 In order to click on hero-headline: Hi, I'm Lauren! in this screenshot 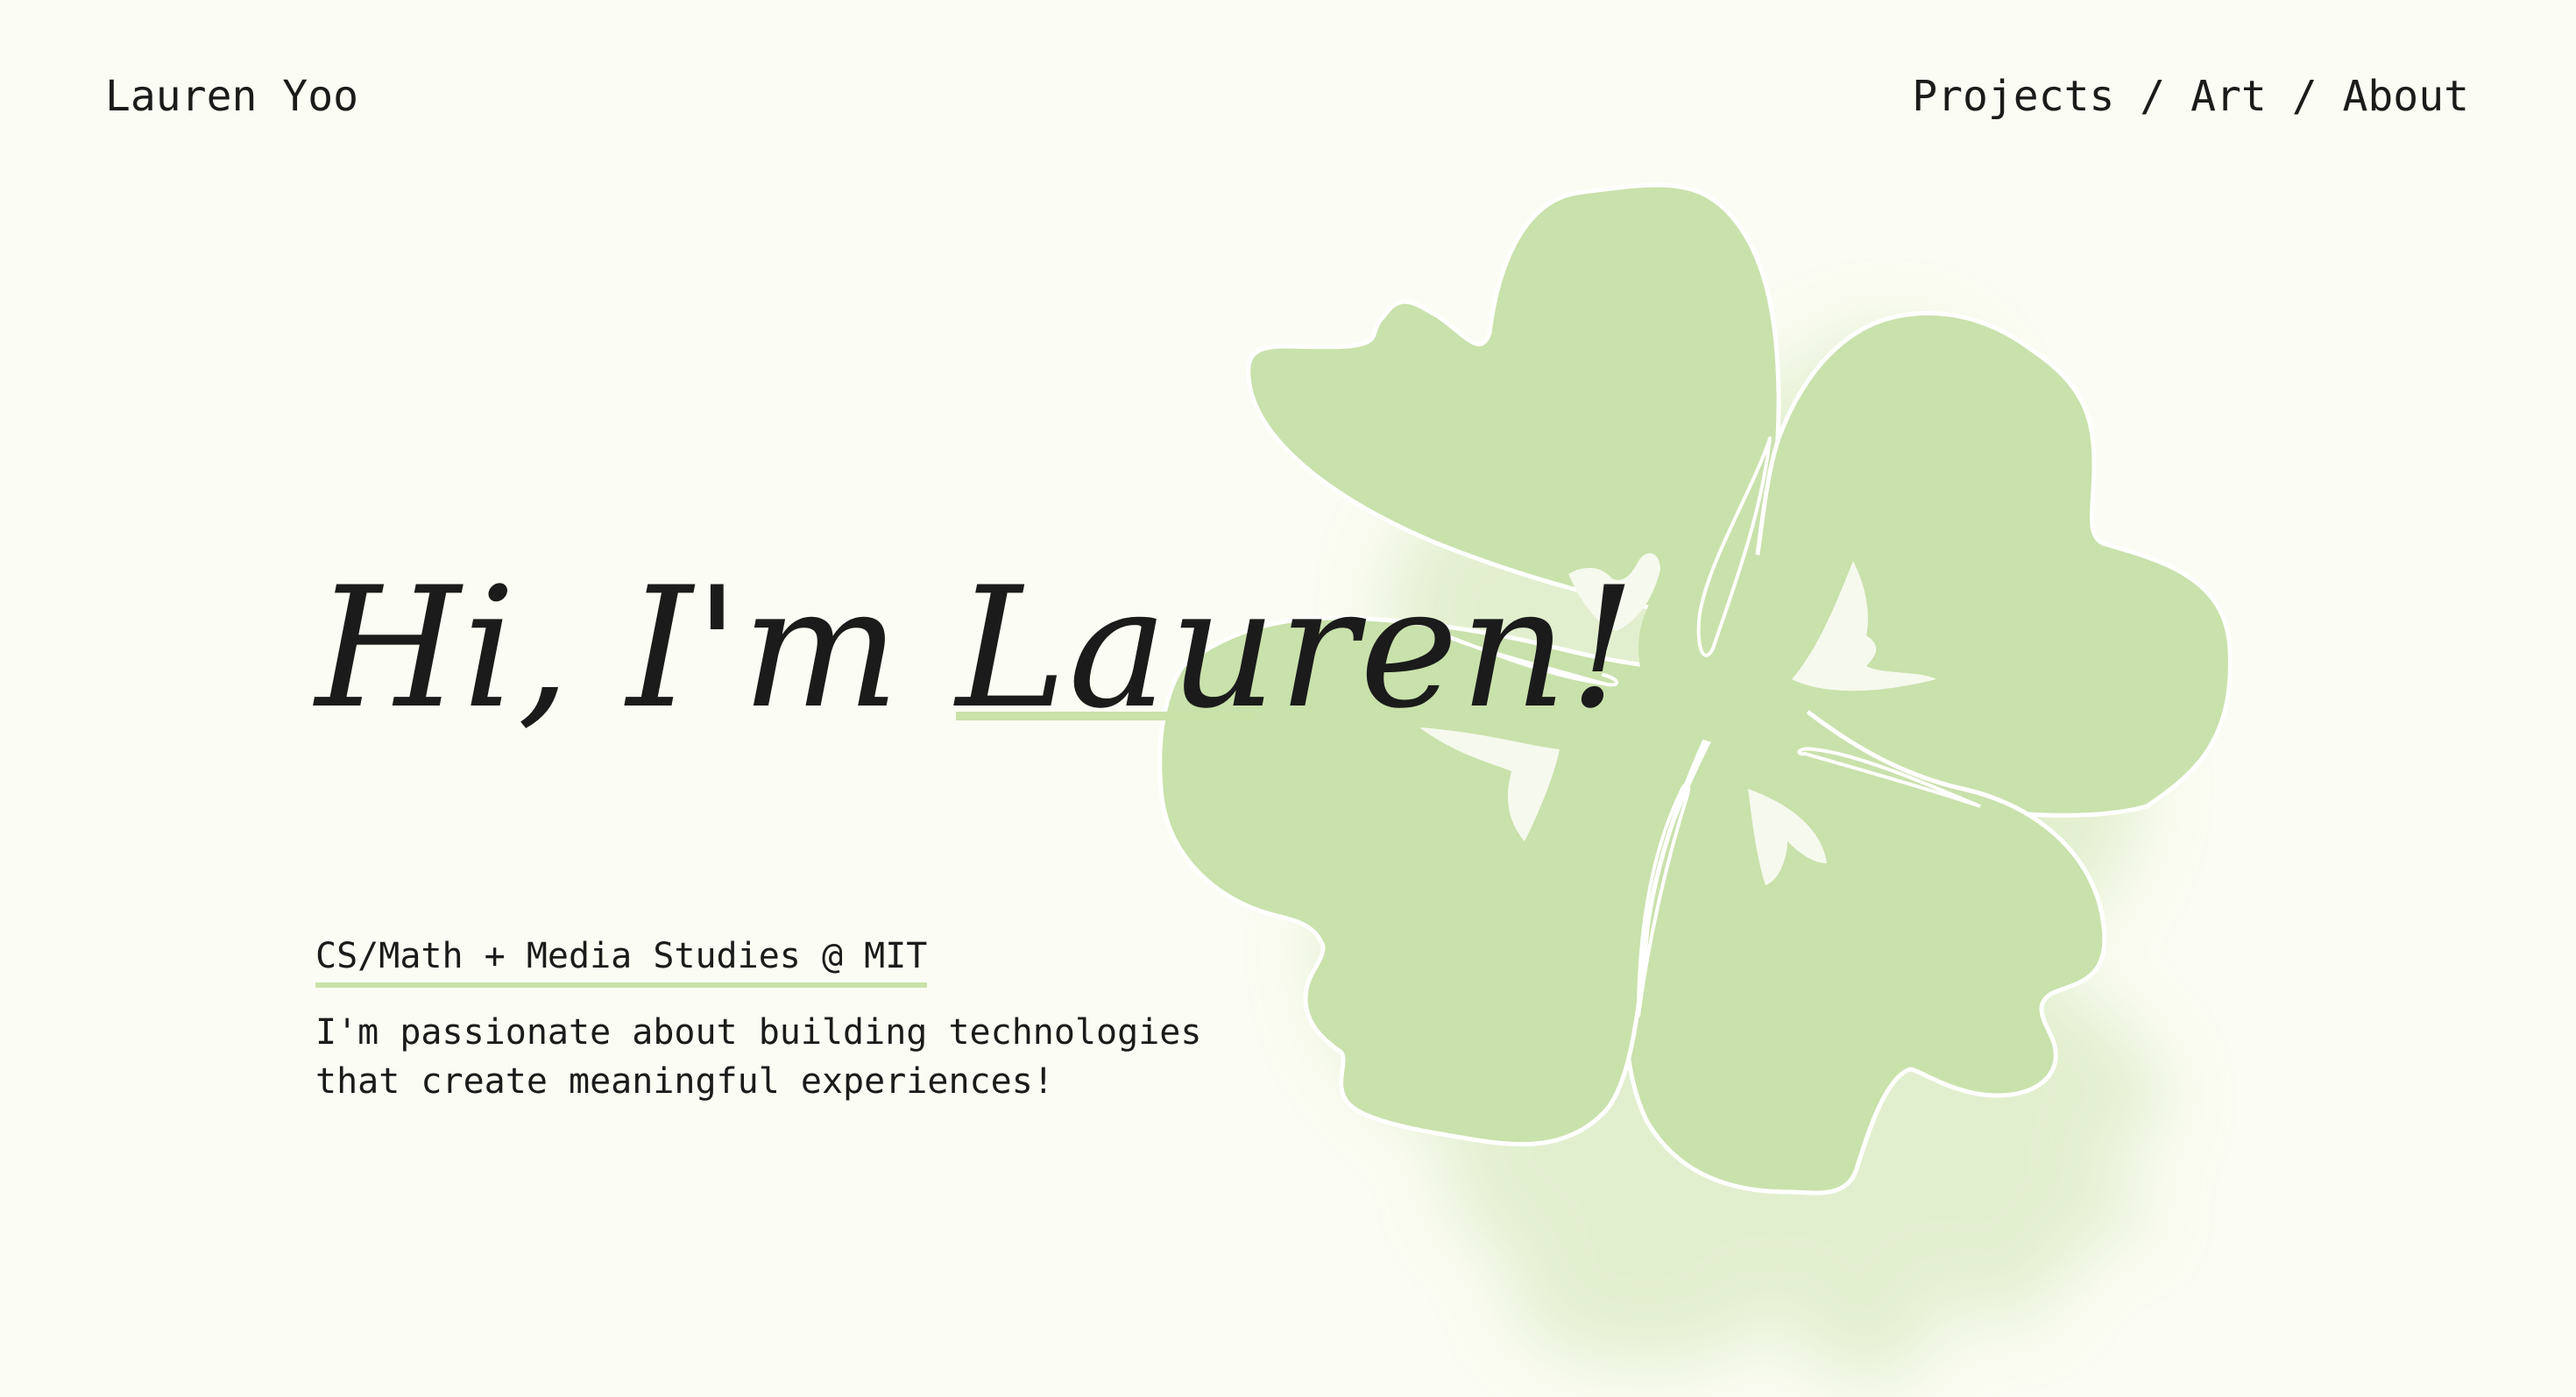, I will do `click(976, 649)`.